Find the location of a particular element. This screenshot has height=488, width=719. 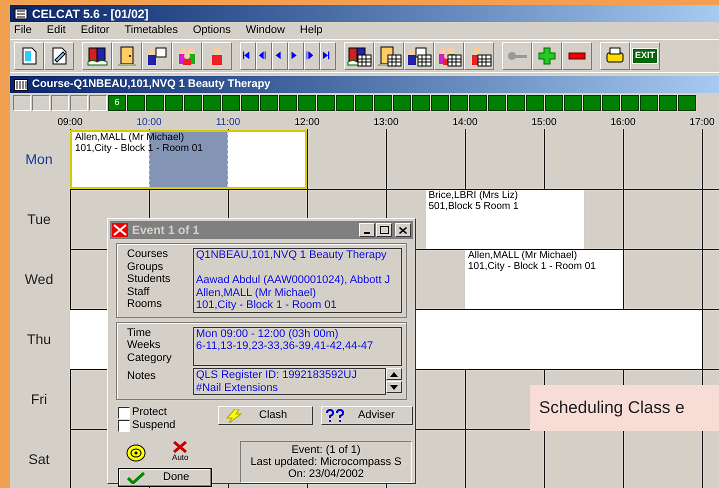

close-button is located at coordinates (403, 230).